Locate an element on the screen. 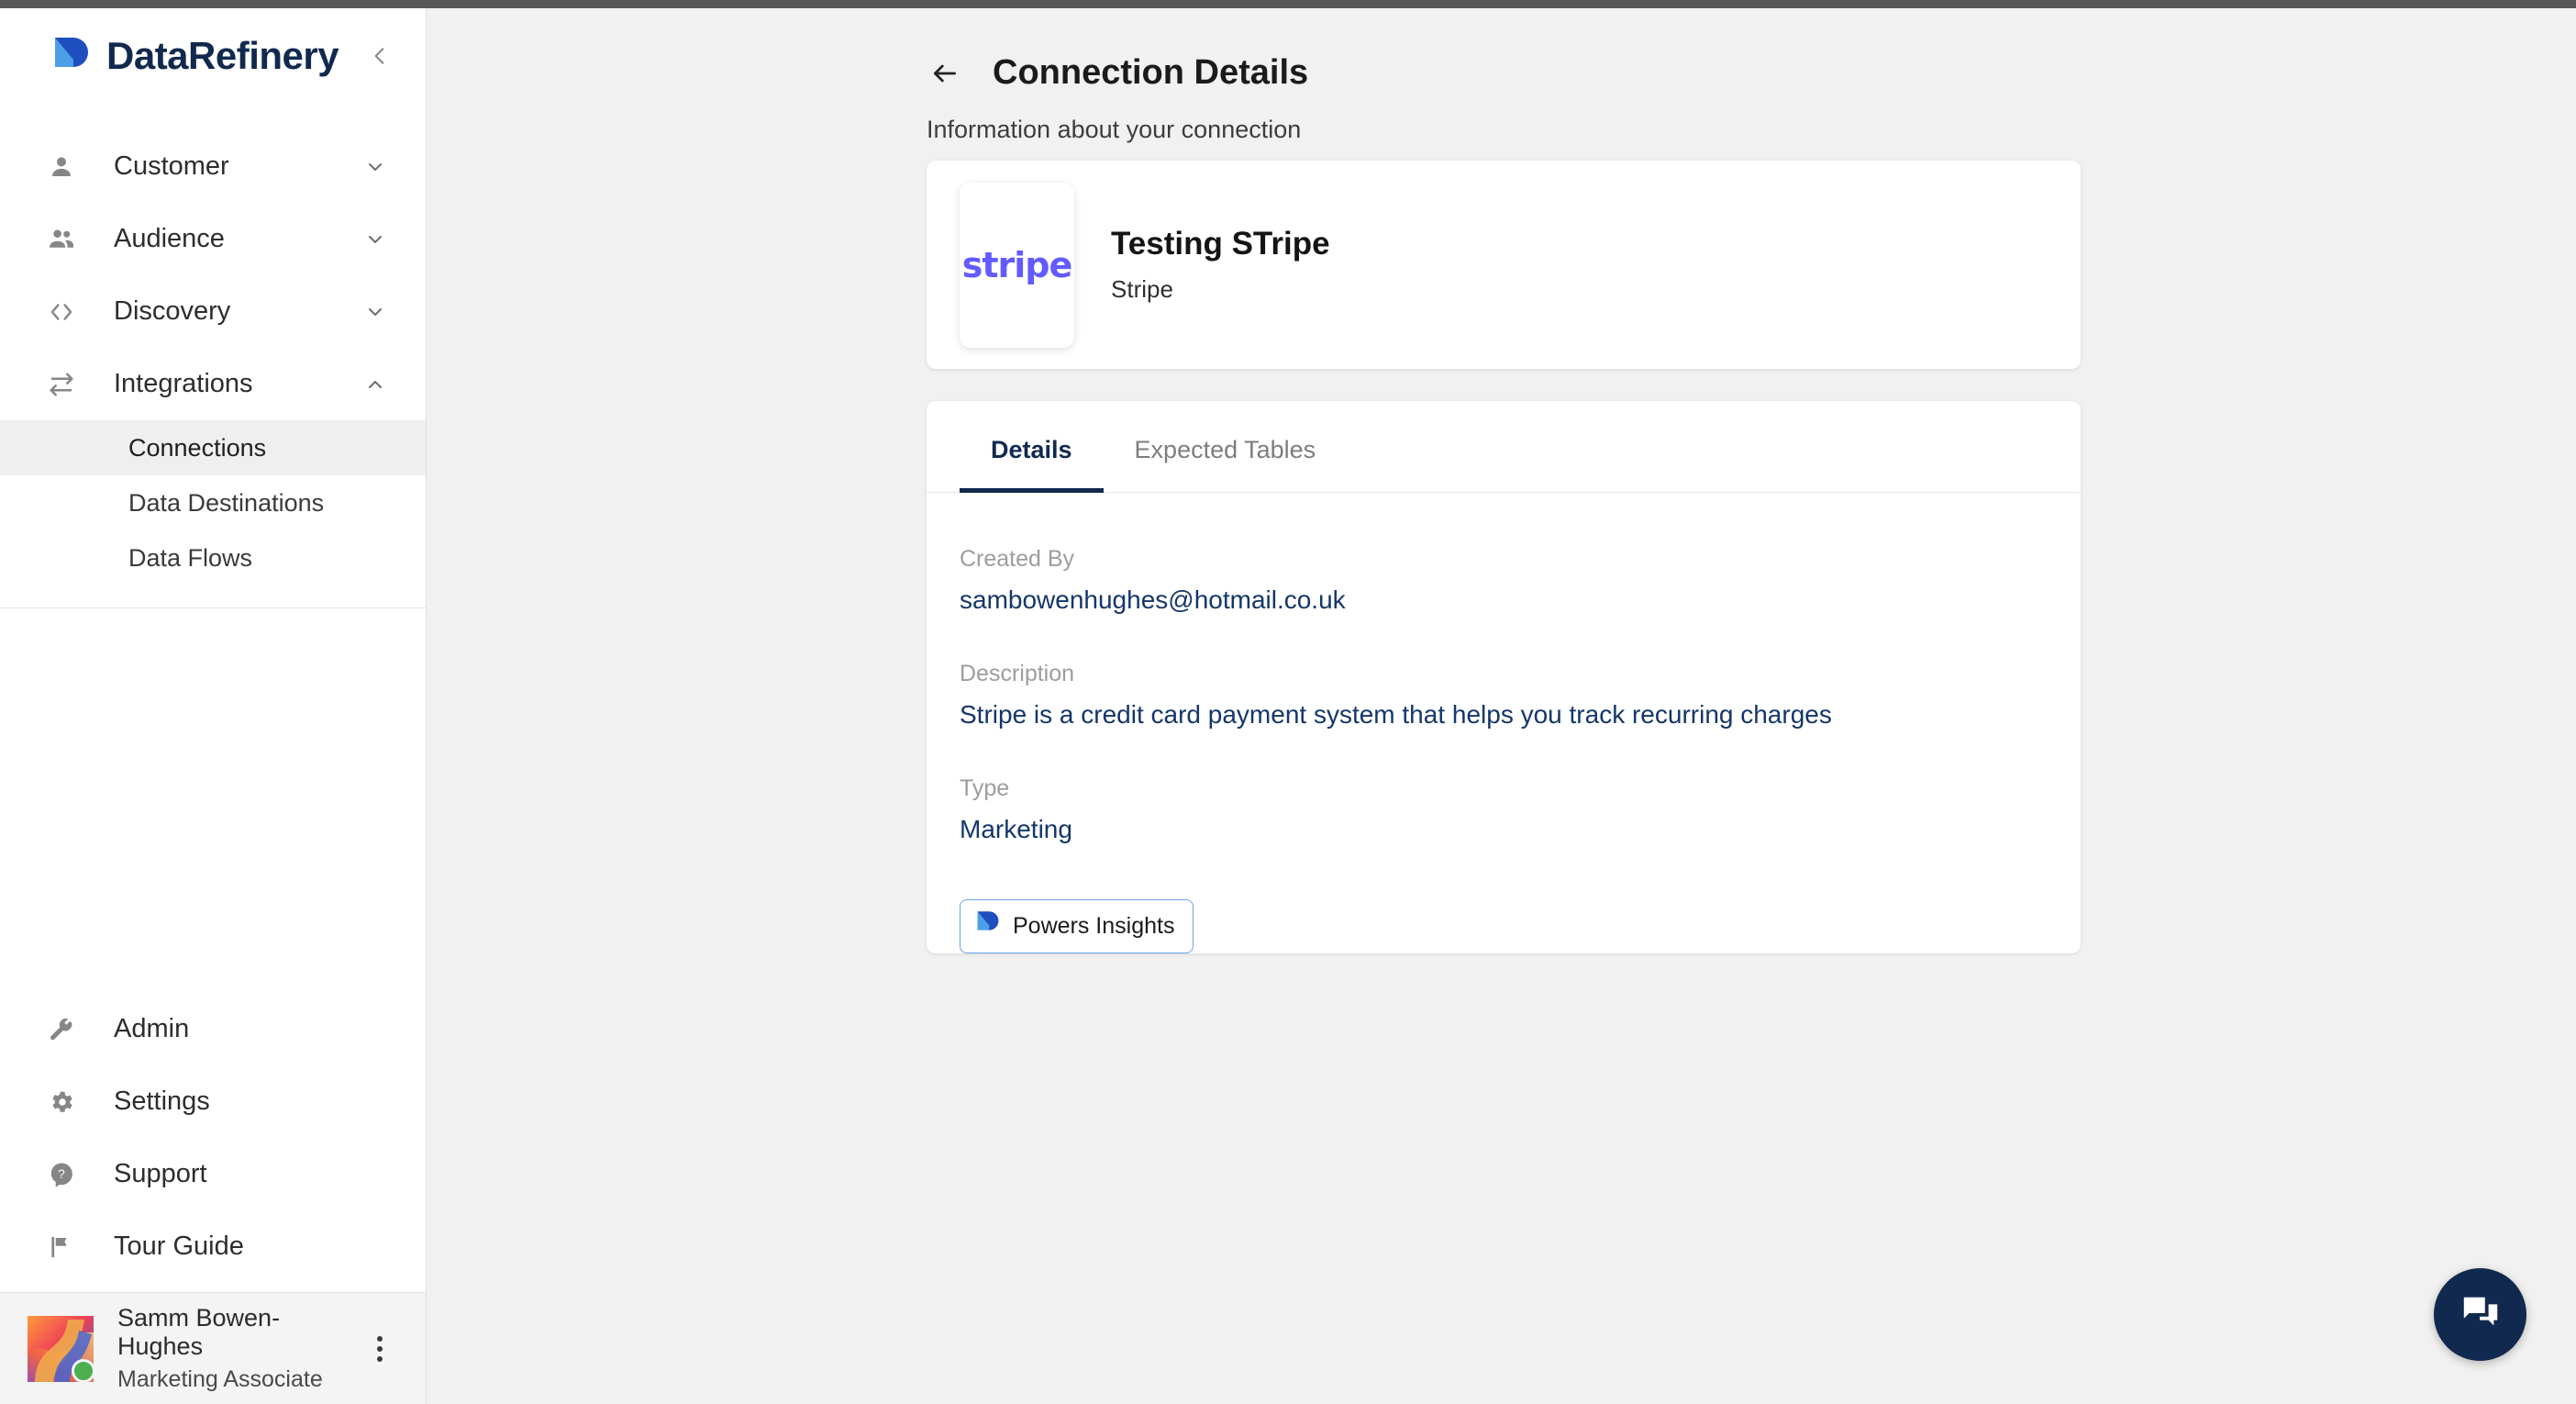 The width and height of the screenshot is (2576, 1404). sidebar-item-label: Audience is located at coordinates (169, 238).